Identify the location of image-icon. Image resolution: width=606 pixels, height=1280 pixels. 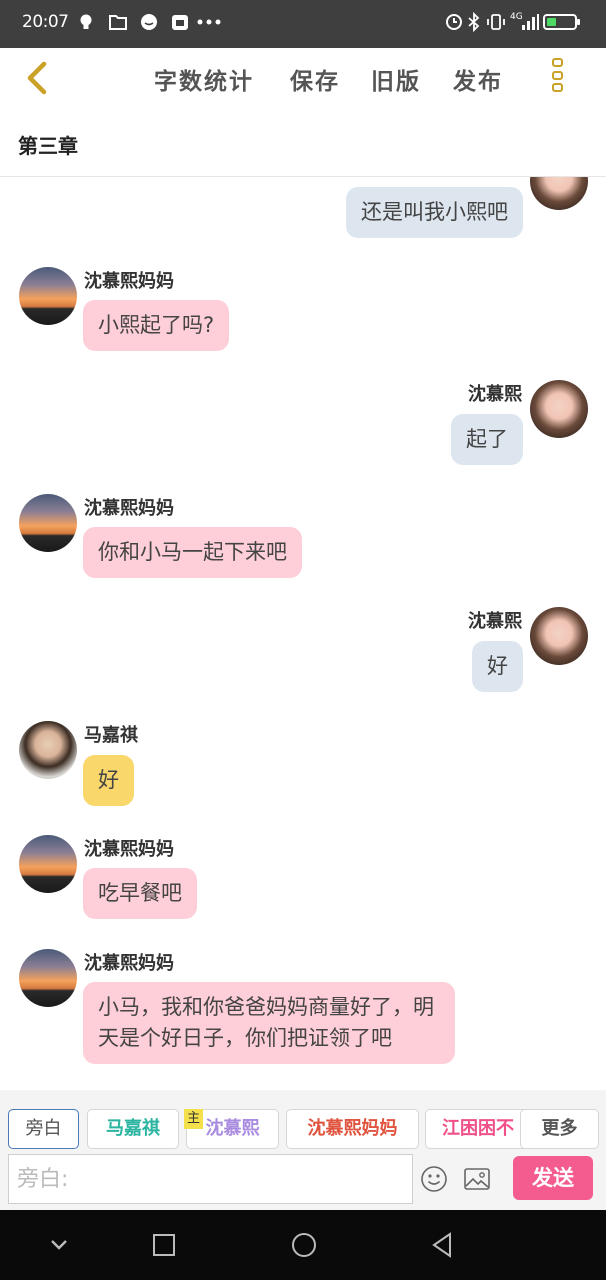
(477, 1179).